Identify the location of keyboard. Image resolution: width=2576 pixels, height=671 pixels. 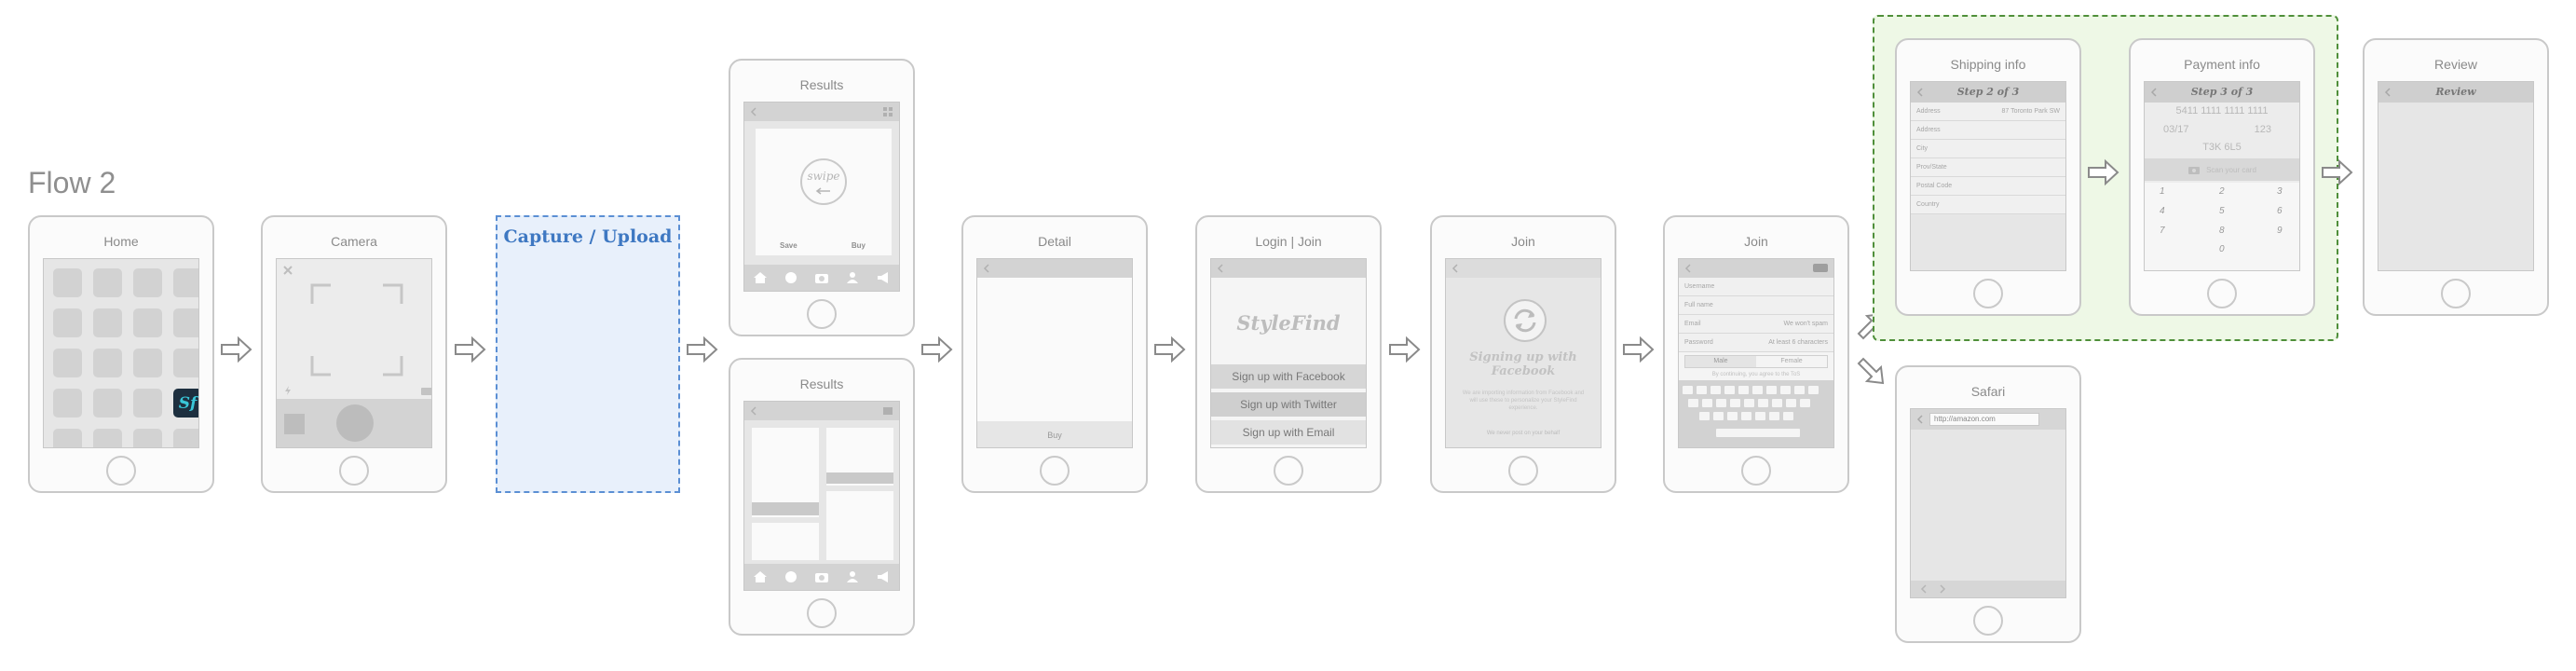
(1756, 414).